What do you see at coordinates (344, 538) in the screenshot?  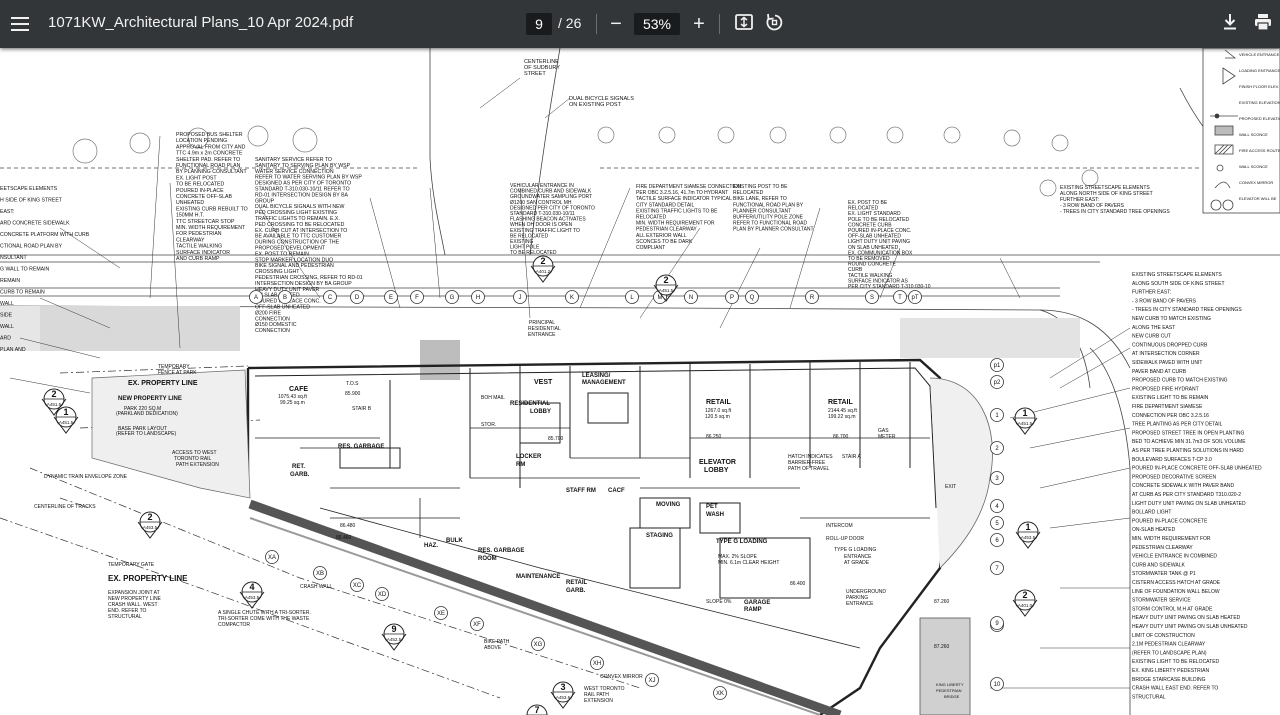 I see `plan-note: 86.460` at bounding box center [344, 538].